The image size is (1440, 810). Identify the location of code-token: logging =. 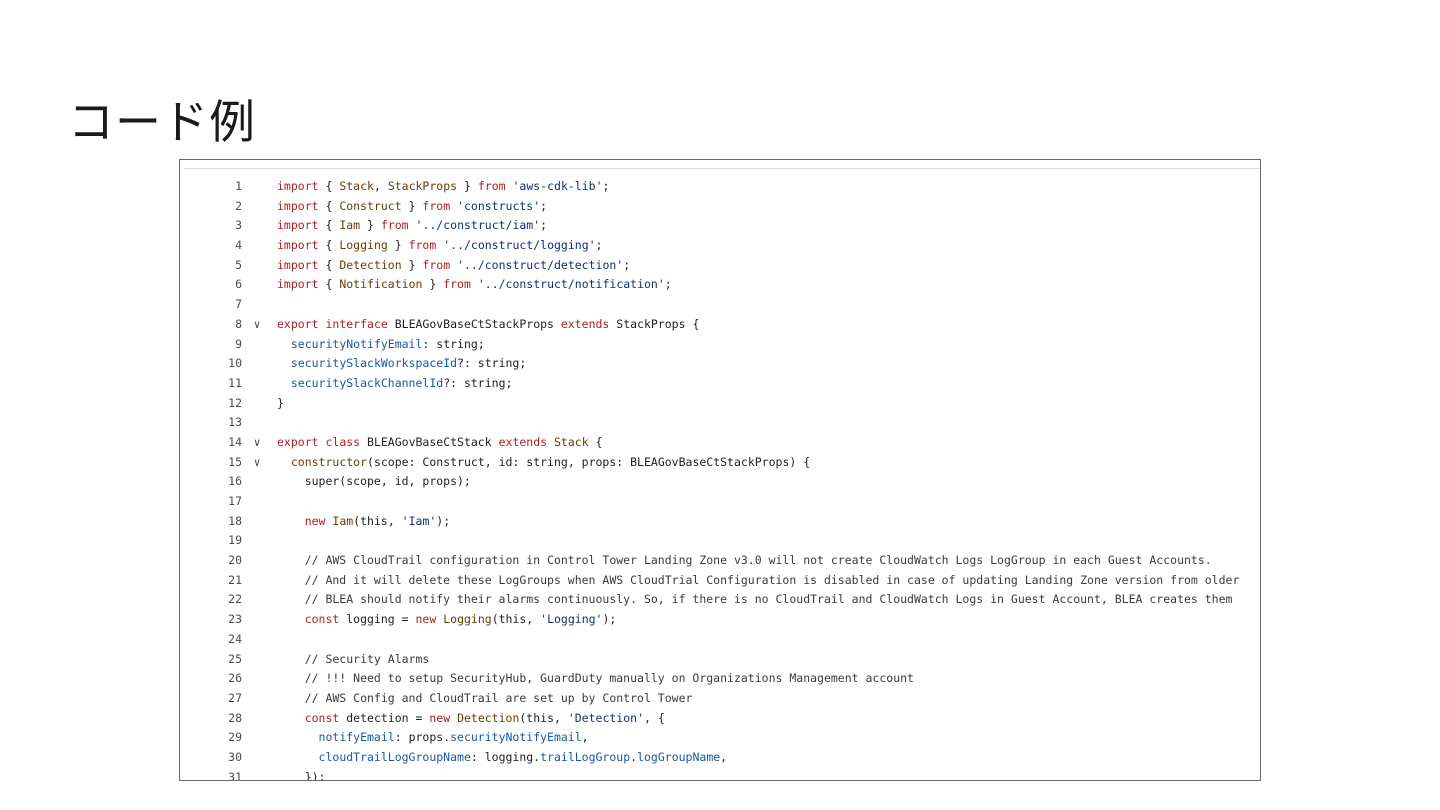
(377, 619).